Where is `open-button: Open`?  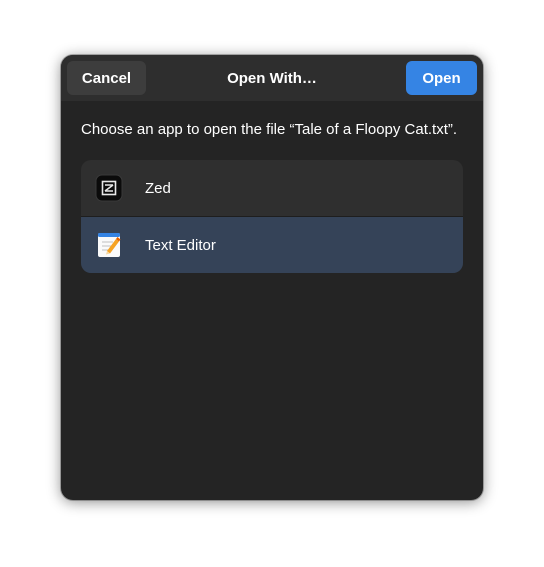
open-button: Open is located at coordinates (441, 78).